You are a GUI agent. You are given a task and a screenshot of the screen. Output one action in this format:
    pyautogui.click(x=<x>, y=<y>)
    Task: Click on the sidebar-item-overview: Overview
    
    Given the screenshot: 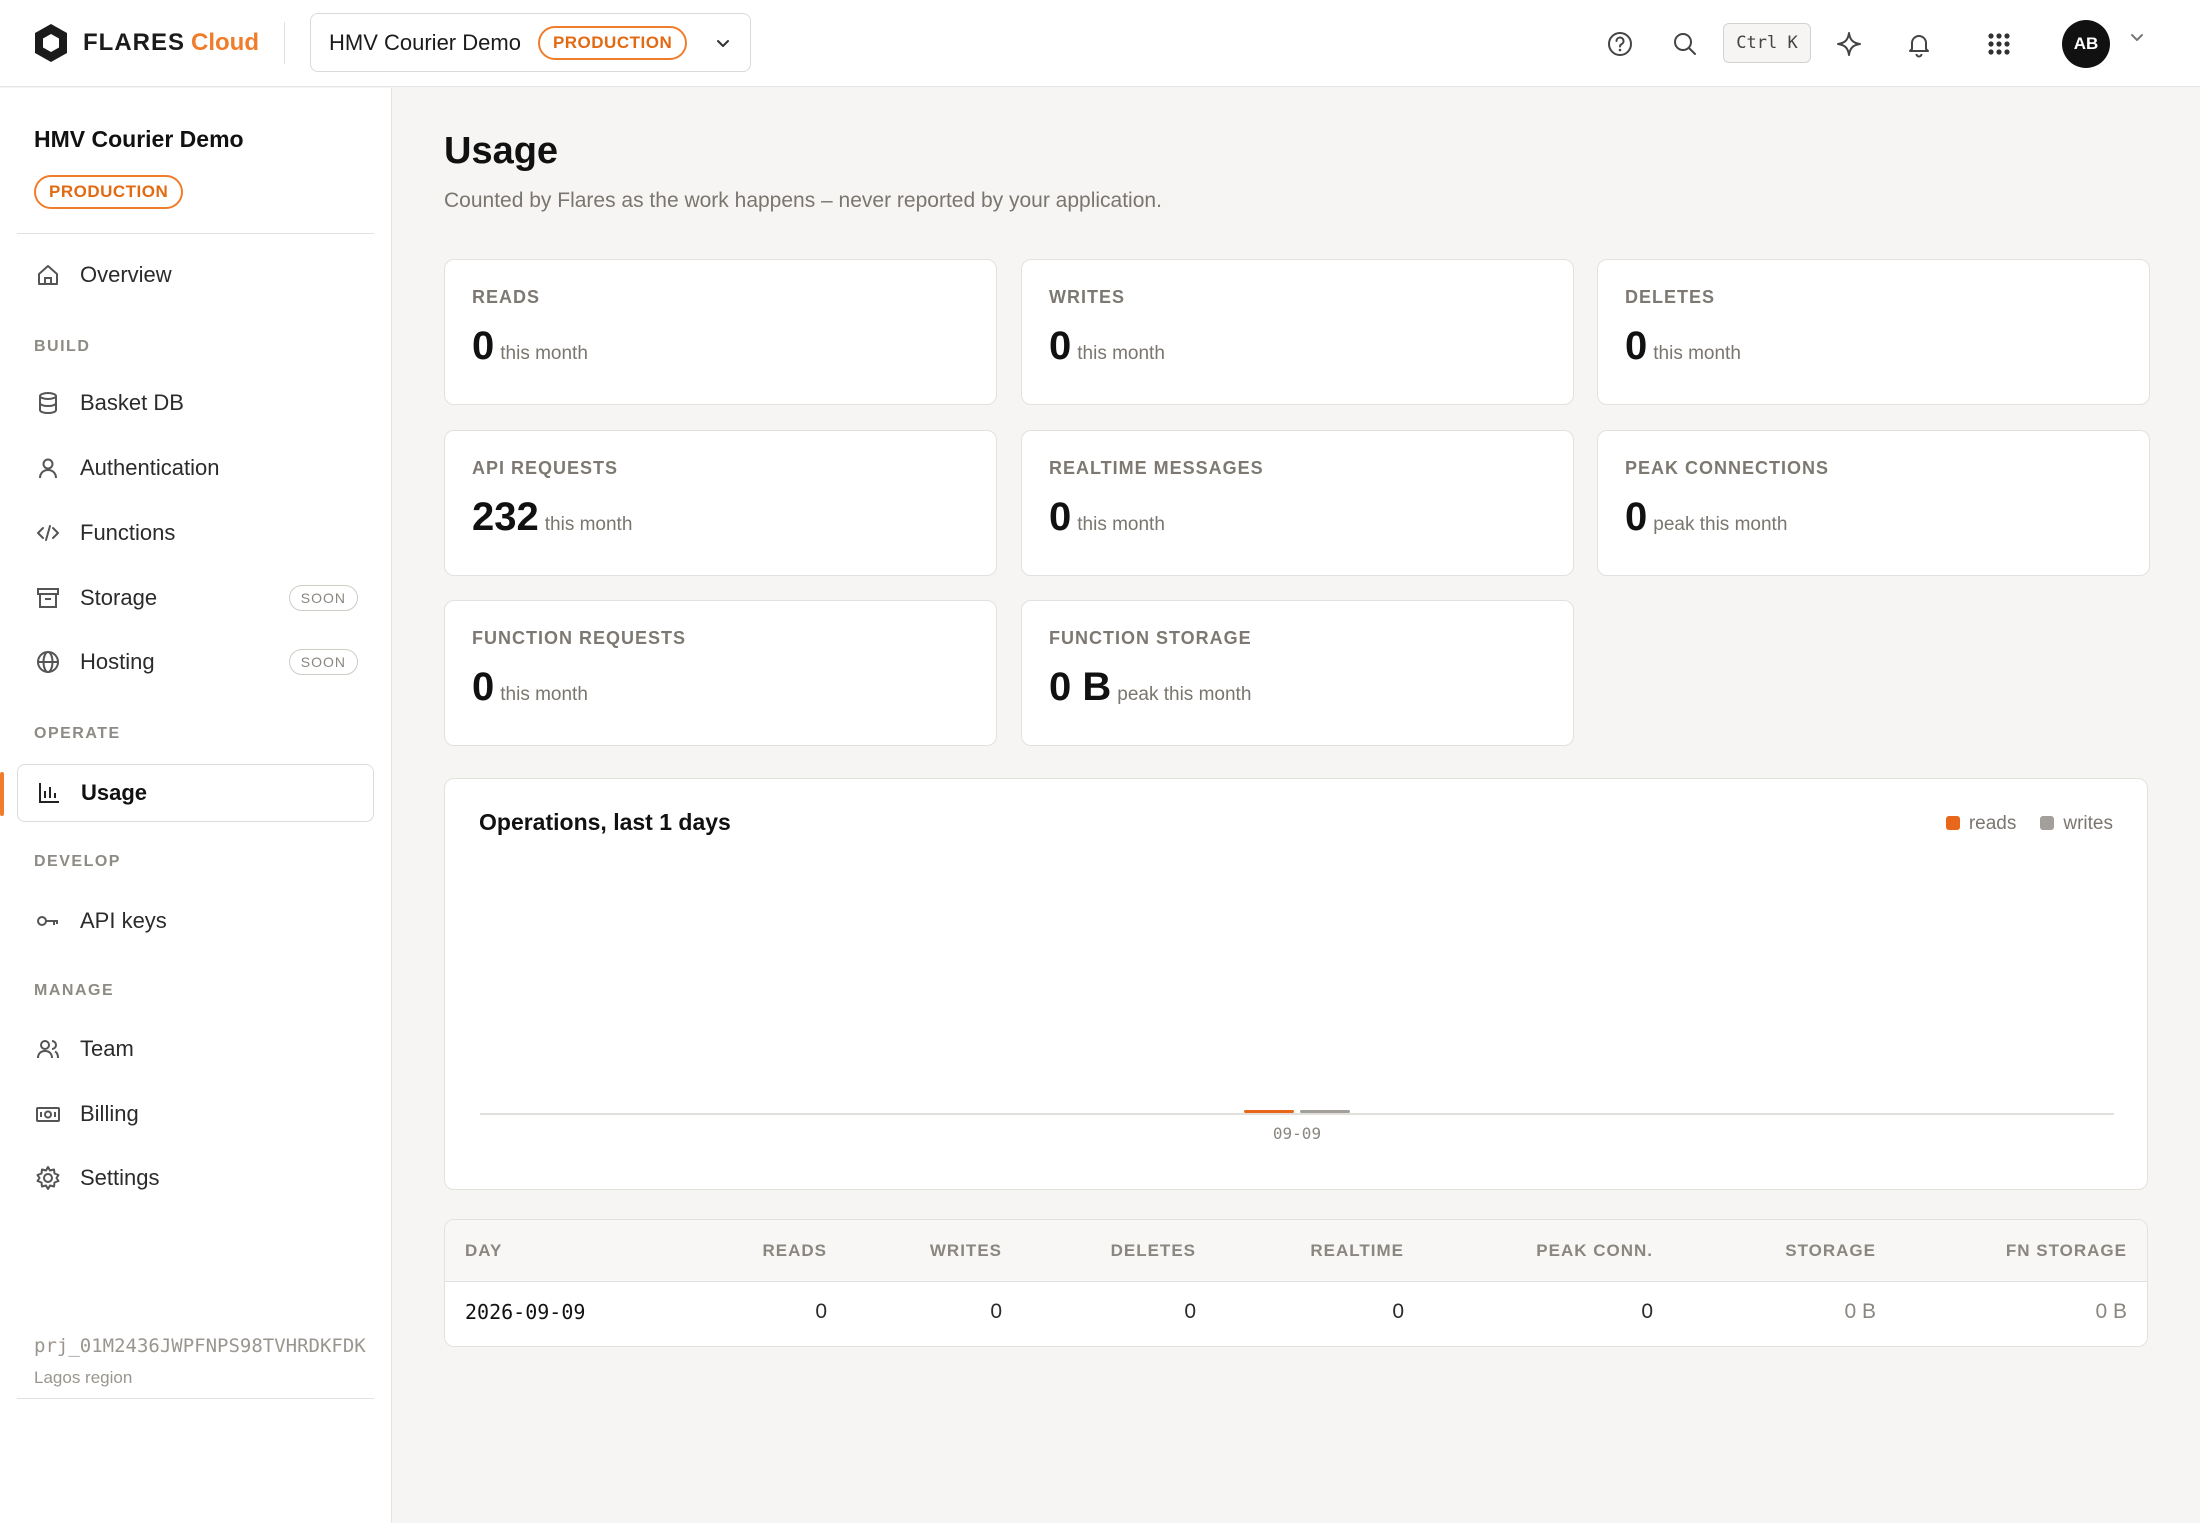 What is the action you would take?
    pyautogui.click(x=195, y=275)
    